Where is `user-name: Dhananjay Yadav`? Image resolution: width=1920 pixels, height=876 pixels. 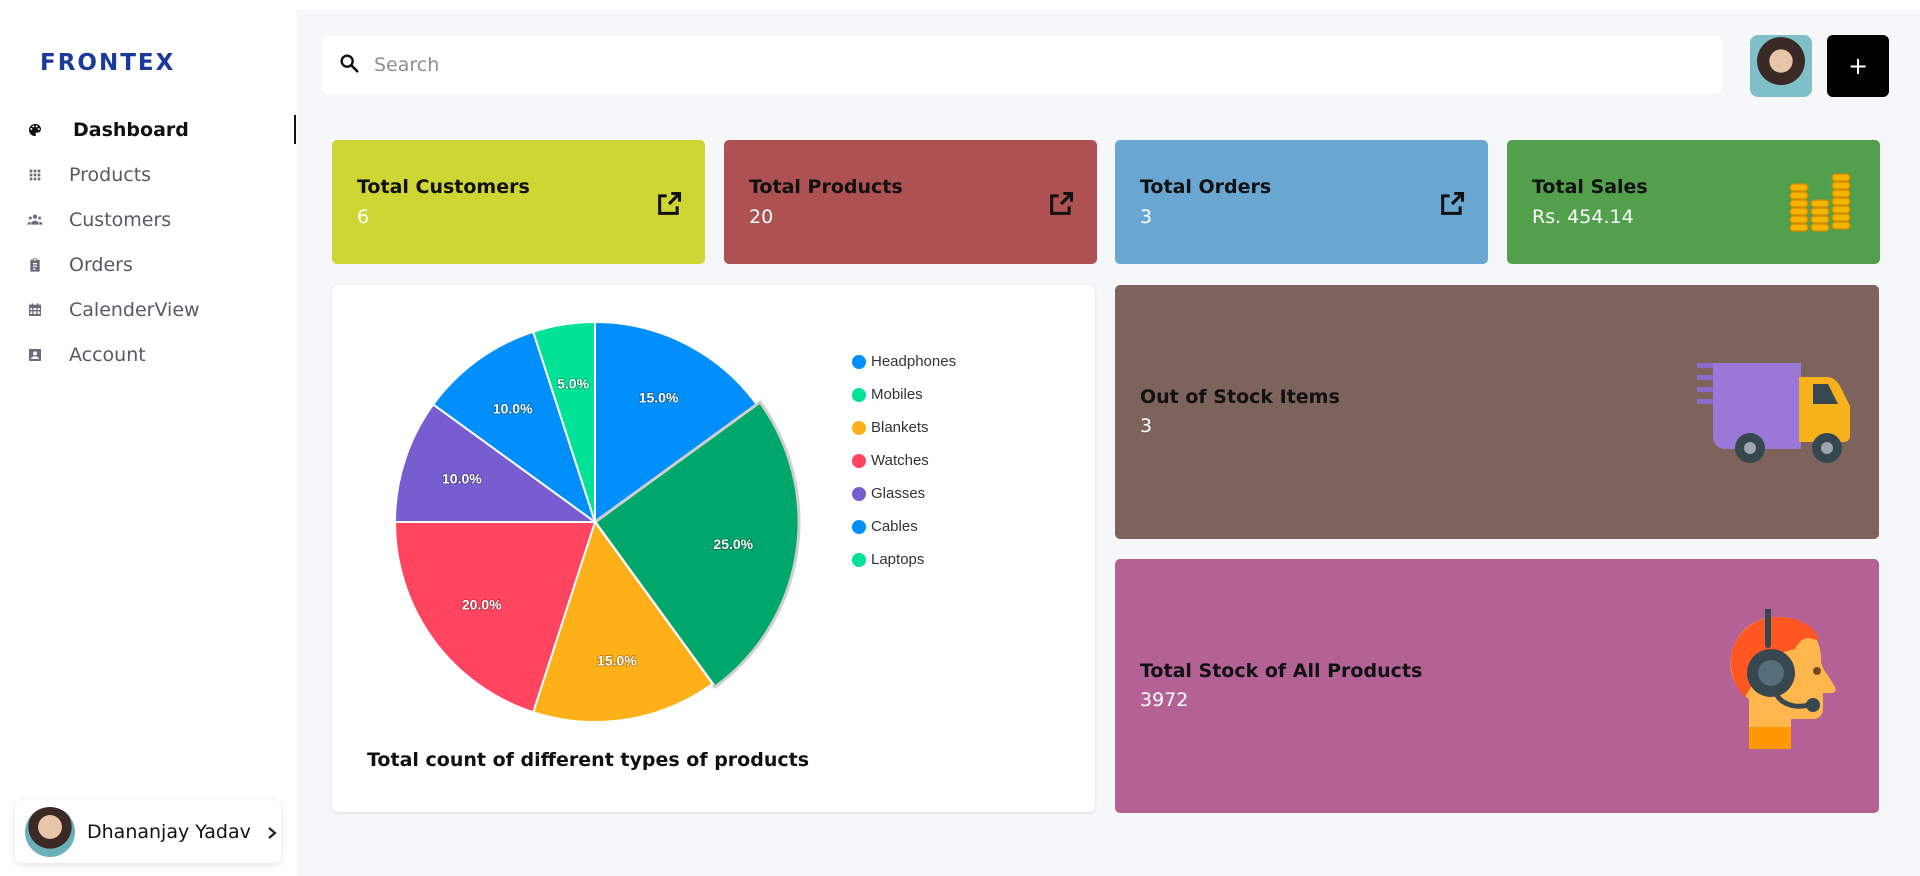 user-name: Dhananjay Yadav is located at coordinates (169, 831).